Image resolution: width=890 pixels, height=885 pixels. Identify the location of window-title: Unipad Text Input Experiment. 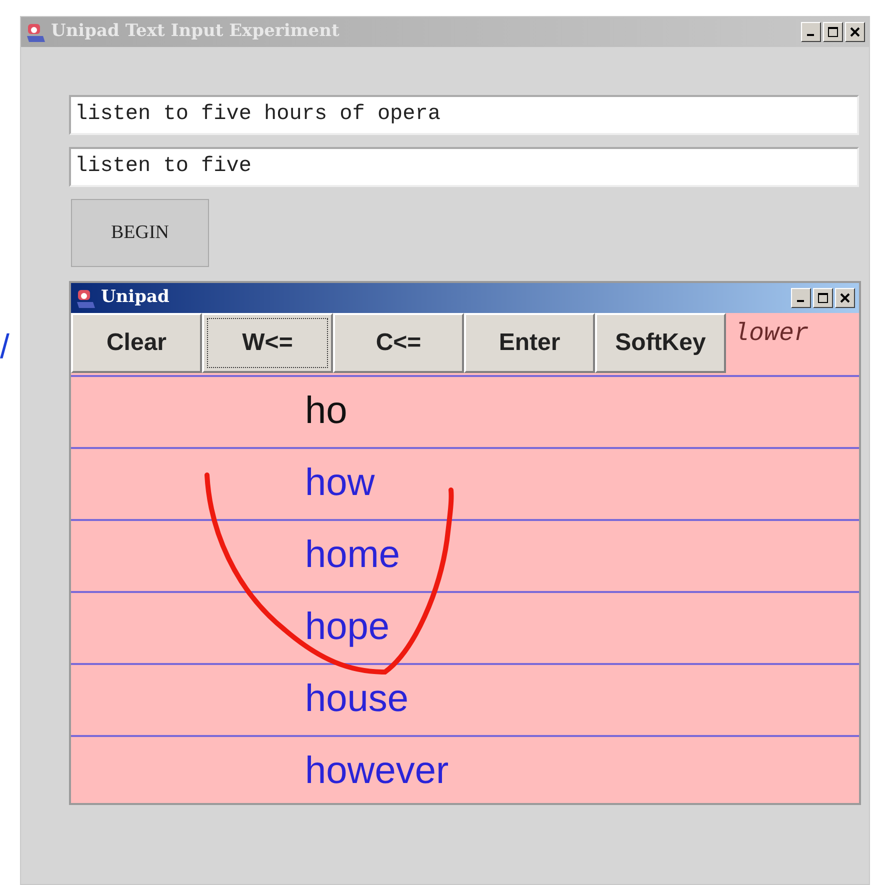
(195, 32).